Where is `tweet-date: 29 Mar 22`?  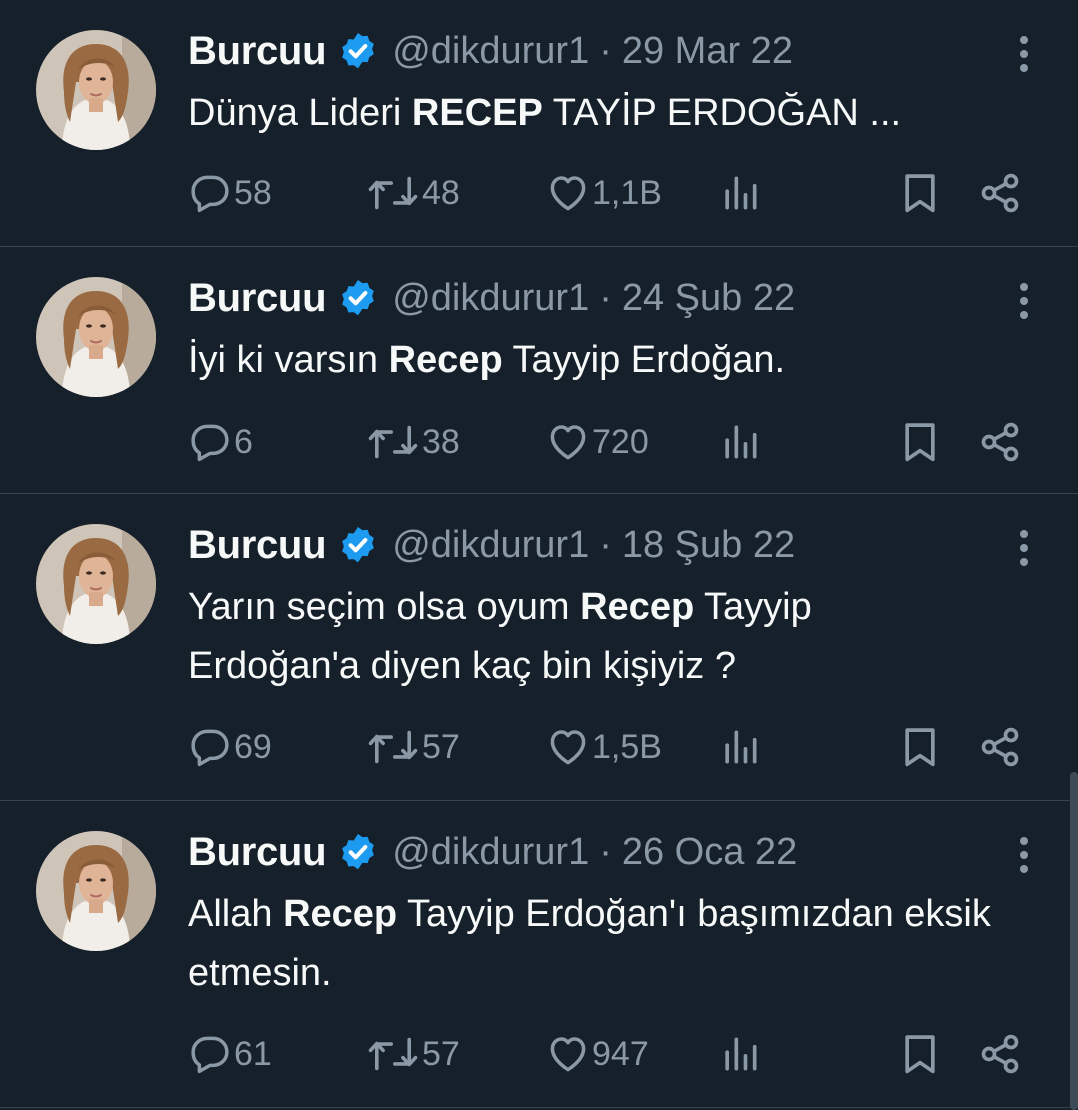
tweet-date: 29 Mar 22 is located at coordinates (707, 51).